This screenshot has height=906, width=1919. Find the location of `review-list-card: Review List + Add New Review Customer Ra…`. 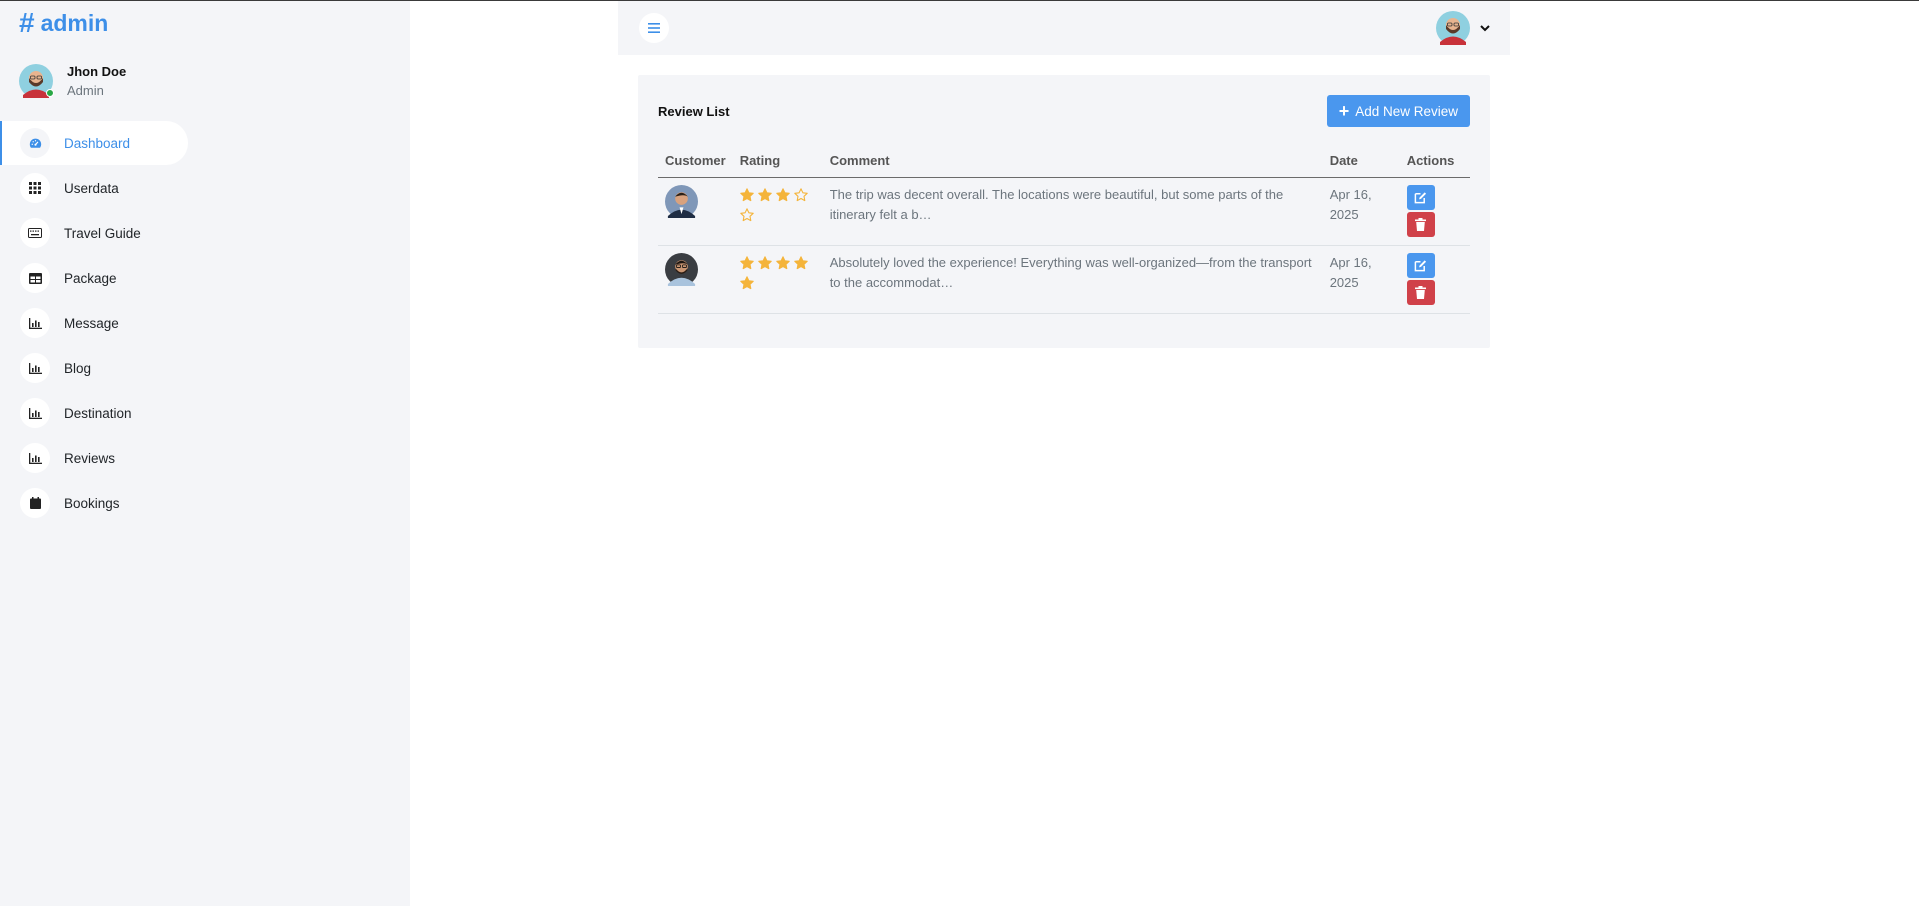

review-list-card: Review List + Add New Review Customer Ra… is located at coordinates (1064, 211).